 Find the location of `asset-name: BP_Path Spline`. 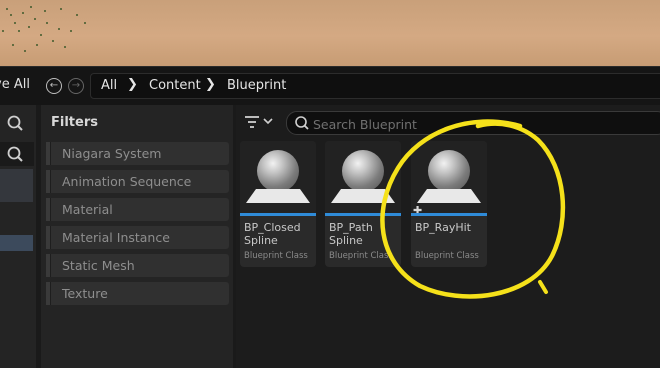

asset-name: BP_Path Spline is located at coordinates (351, 234).